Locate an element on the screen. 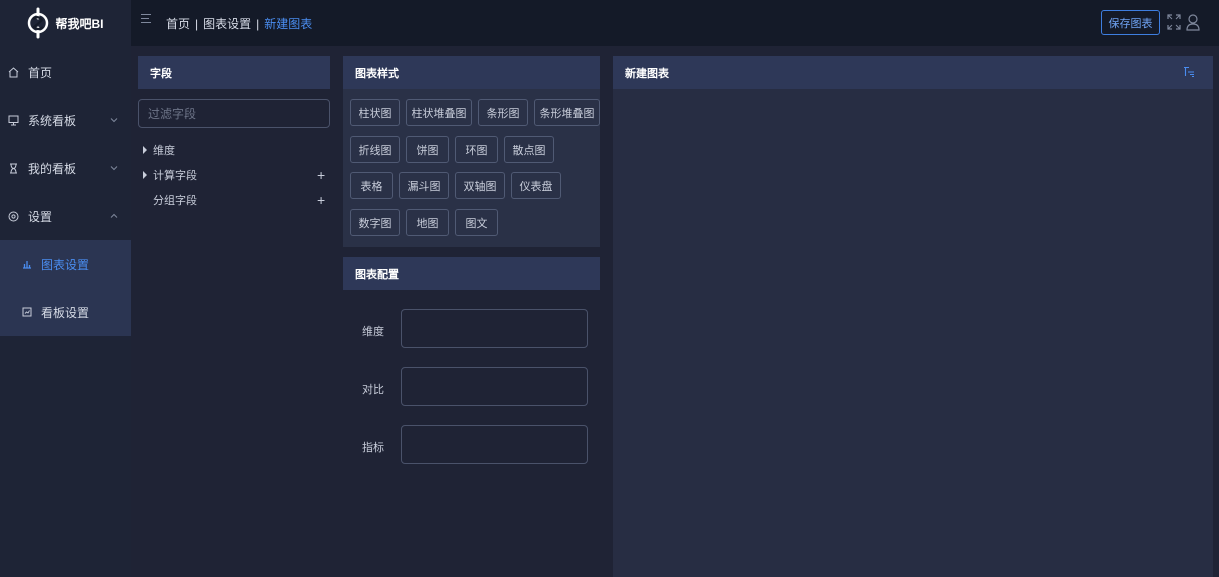 This screenshot has height=577, width=1219. filter-fields-input is located at coordinates (234, 113).